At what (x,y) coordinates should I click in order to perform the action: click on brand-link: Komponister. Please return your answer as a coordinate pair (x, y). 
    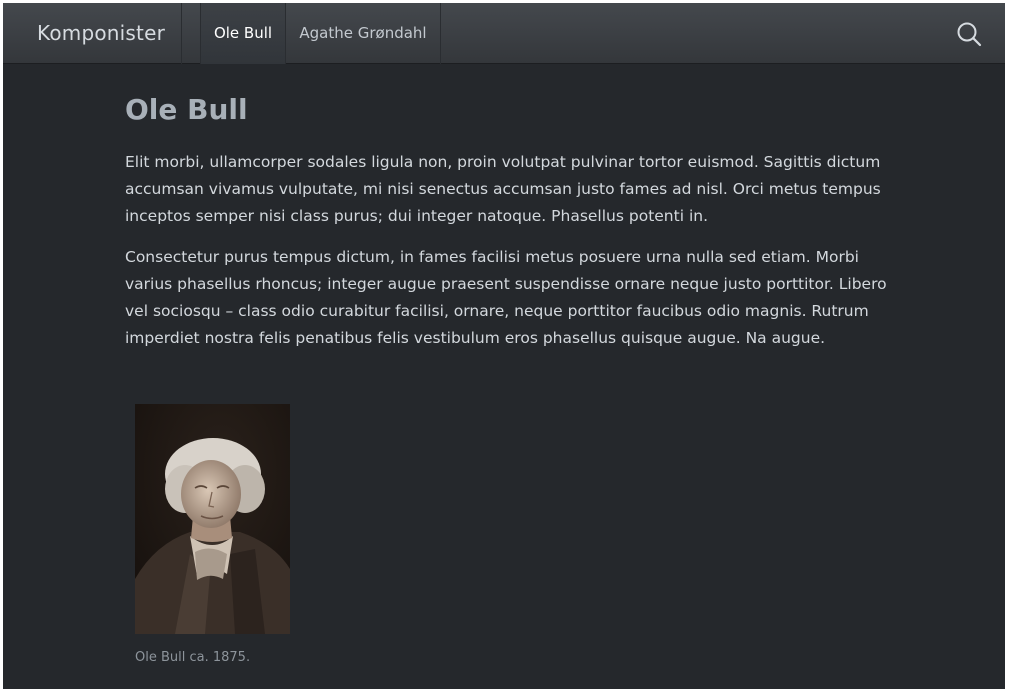
    Looking at the image, I should click on (101, 33).